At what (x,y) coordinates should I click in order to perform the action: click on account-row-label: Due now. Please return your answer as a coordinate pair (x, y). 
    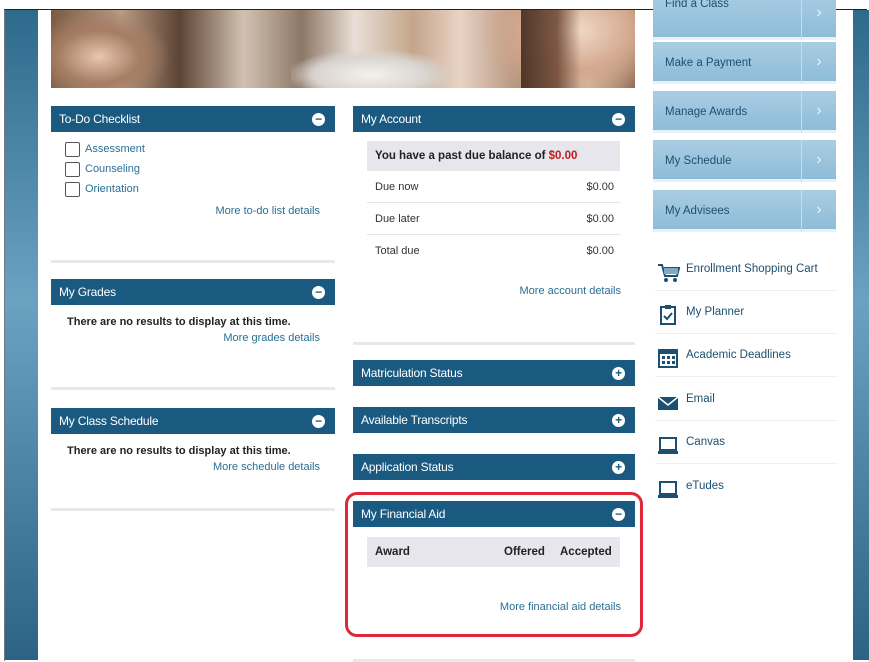
    Looking at the image, I should click on (397, 187).